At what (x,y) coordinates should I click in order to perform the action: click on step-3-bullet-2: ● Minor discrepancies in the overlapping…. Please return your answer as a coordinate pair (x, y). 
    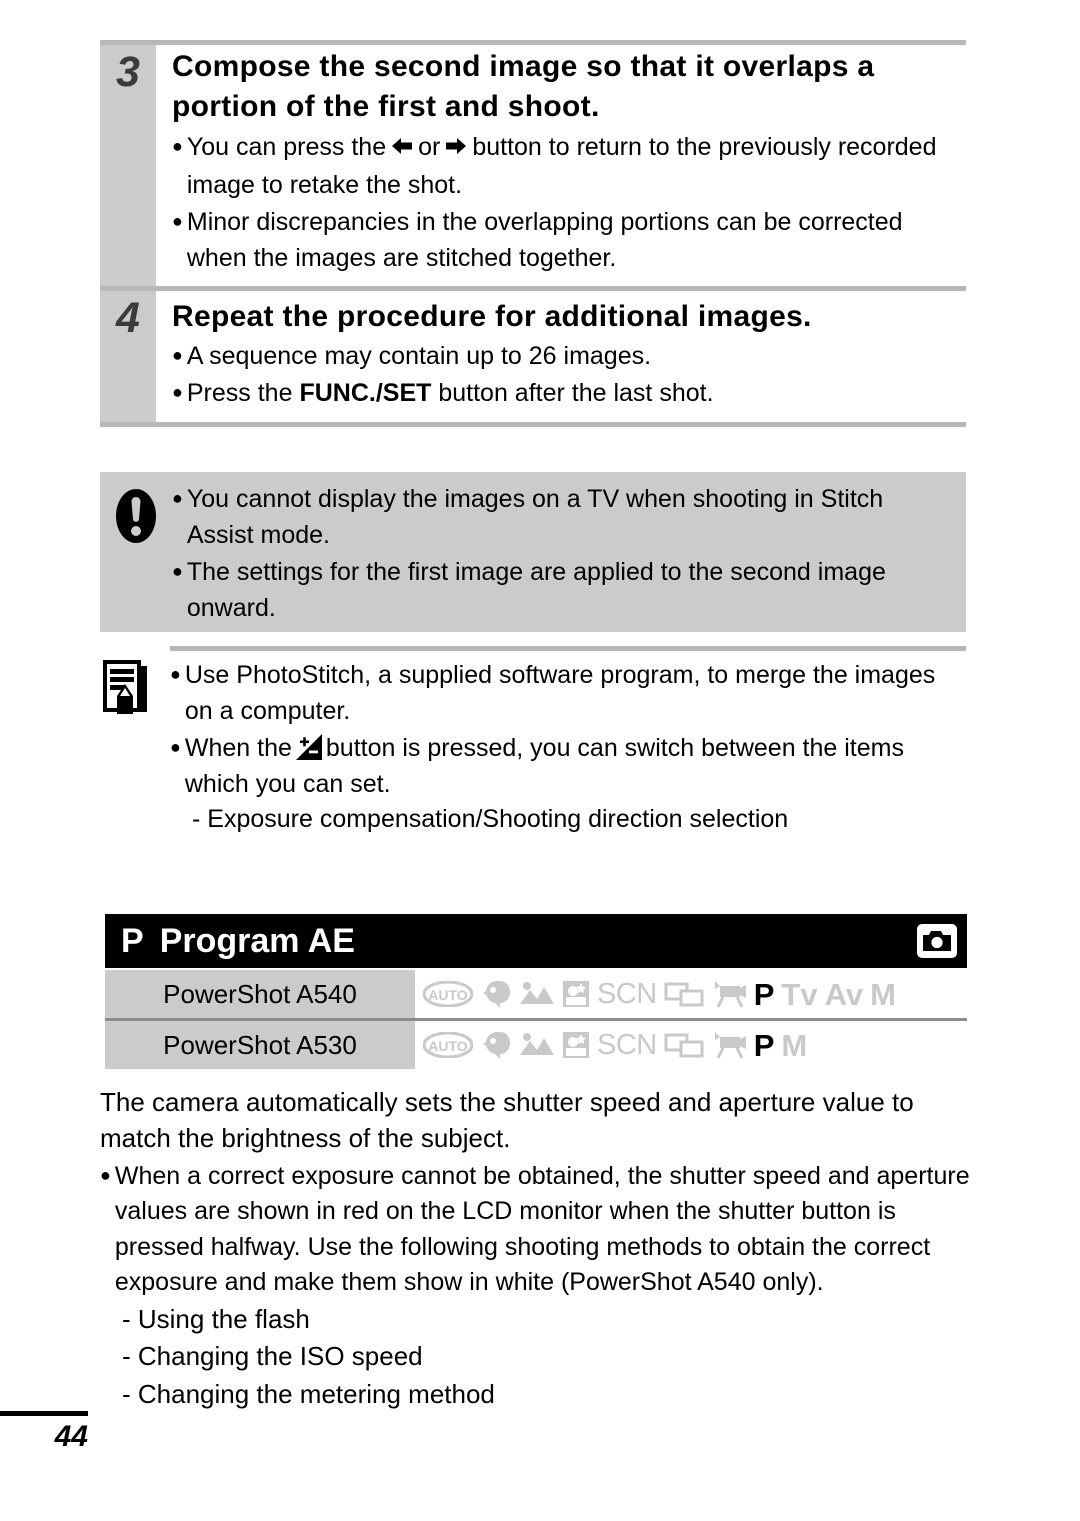
    Looking at the image, I should click on (569, 240).